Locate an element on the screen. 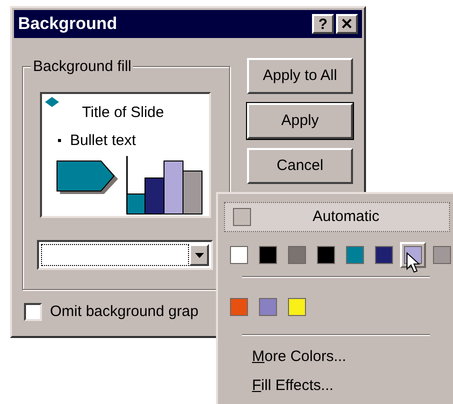 This screenshot has width=453, height=404. preview-title: Title of Slide is located at coordinates (123, 113).